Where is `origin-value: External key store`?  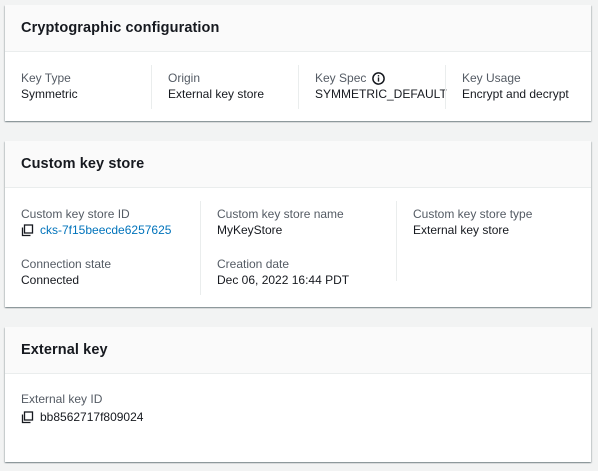
origin-value: External key store is located at coordinates (216, 94).